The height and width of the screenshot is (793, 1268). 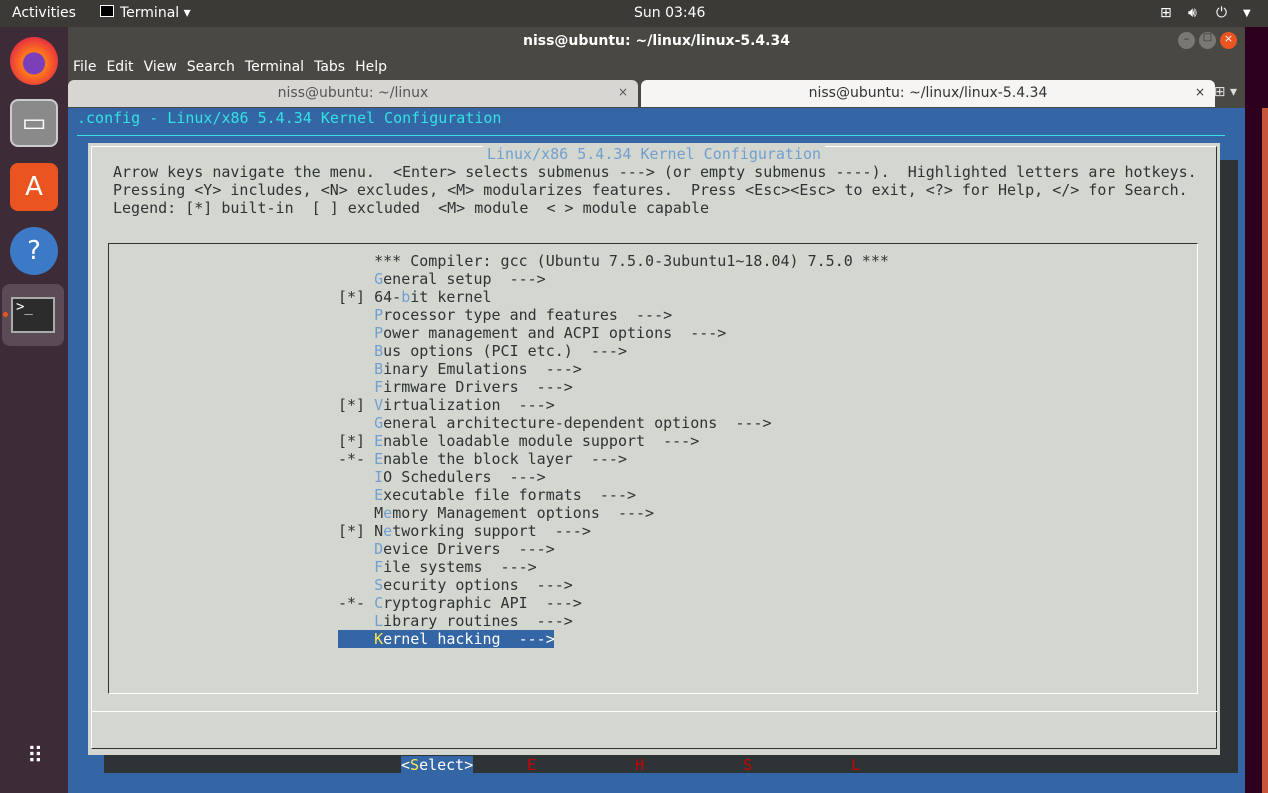 I want to click on clock: Sun 03:46, so click(x=669, y=13).